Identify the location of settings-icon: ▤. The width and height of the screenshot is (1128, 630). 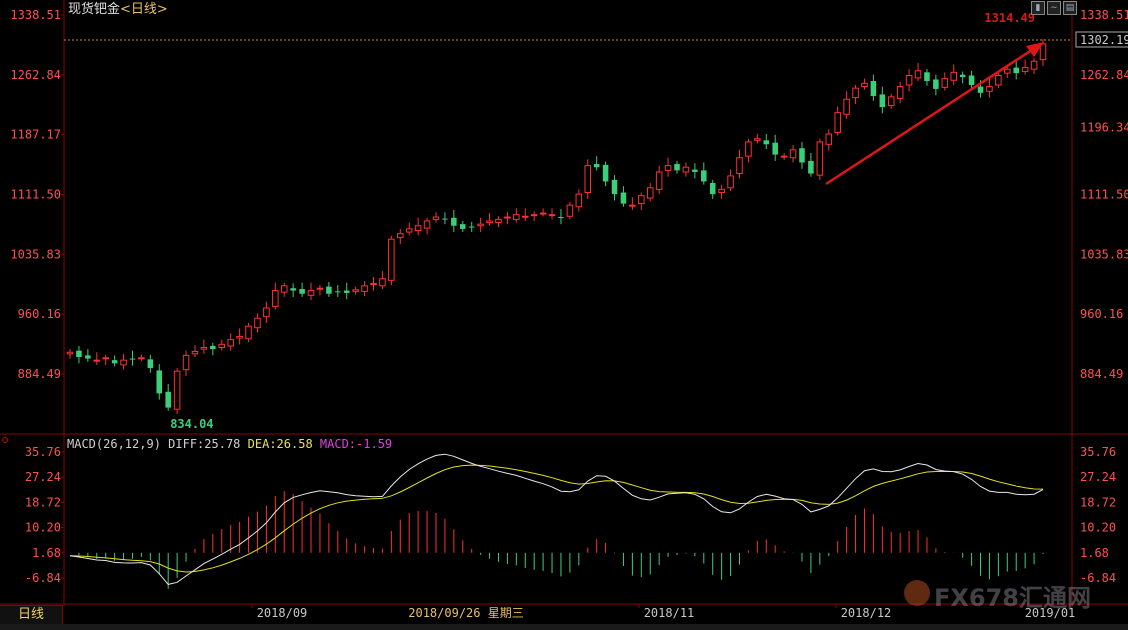
(1070, 8).